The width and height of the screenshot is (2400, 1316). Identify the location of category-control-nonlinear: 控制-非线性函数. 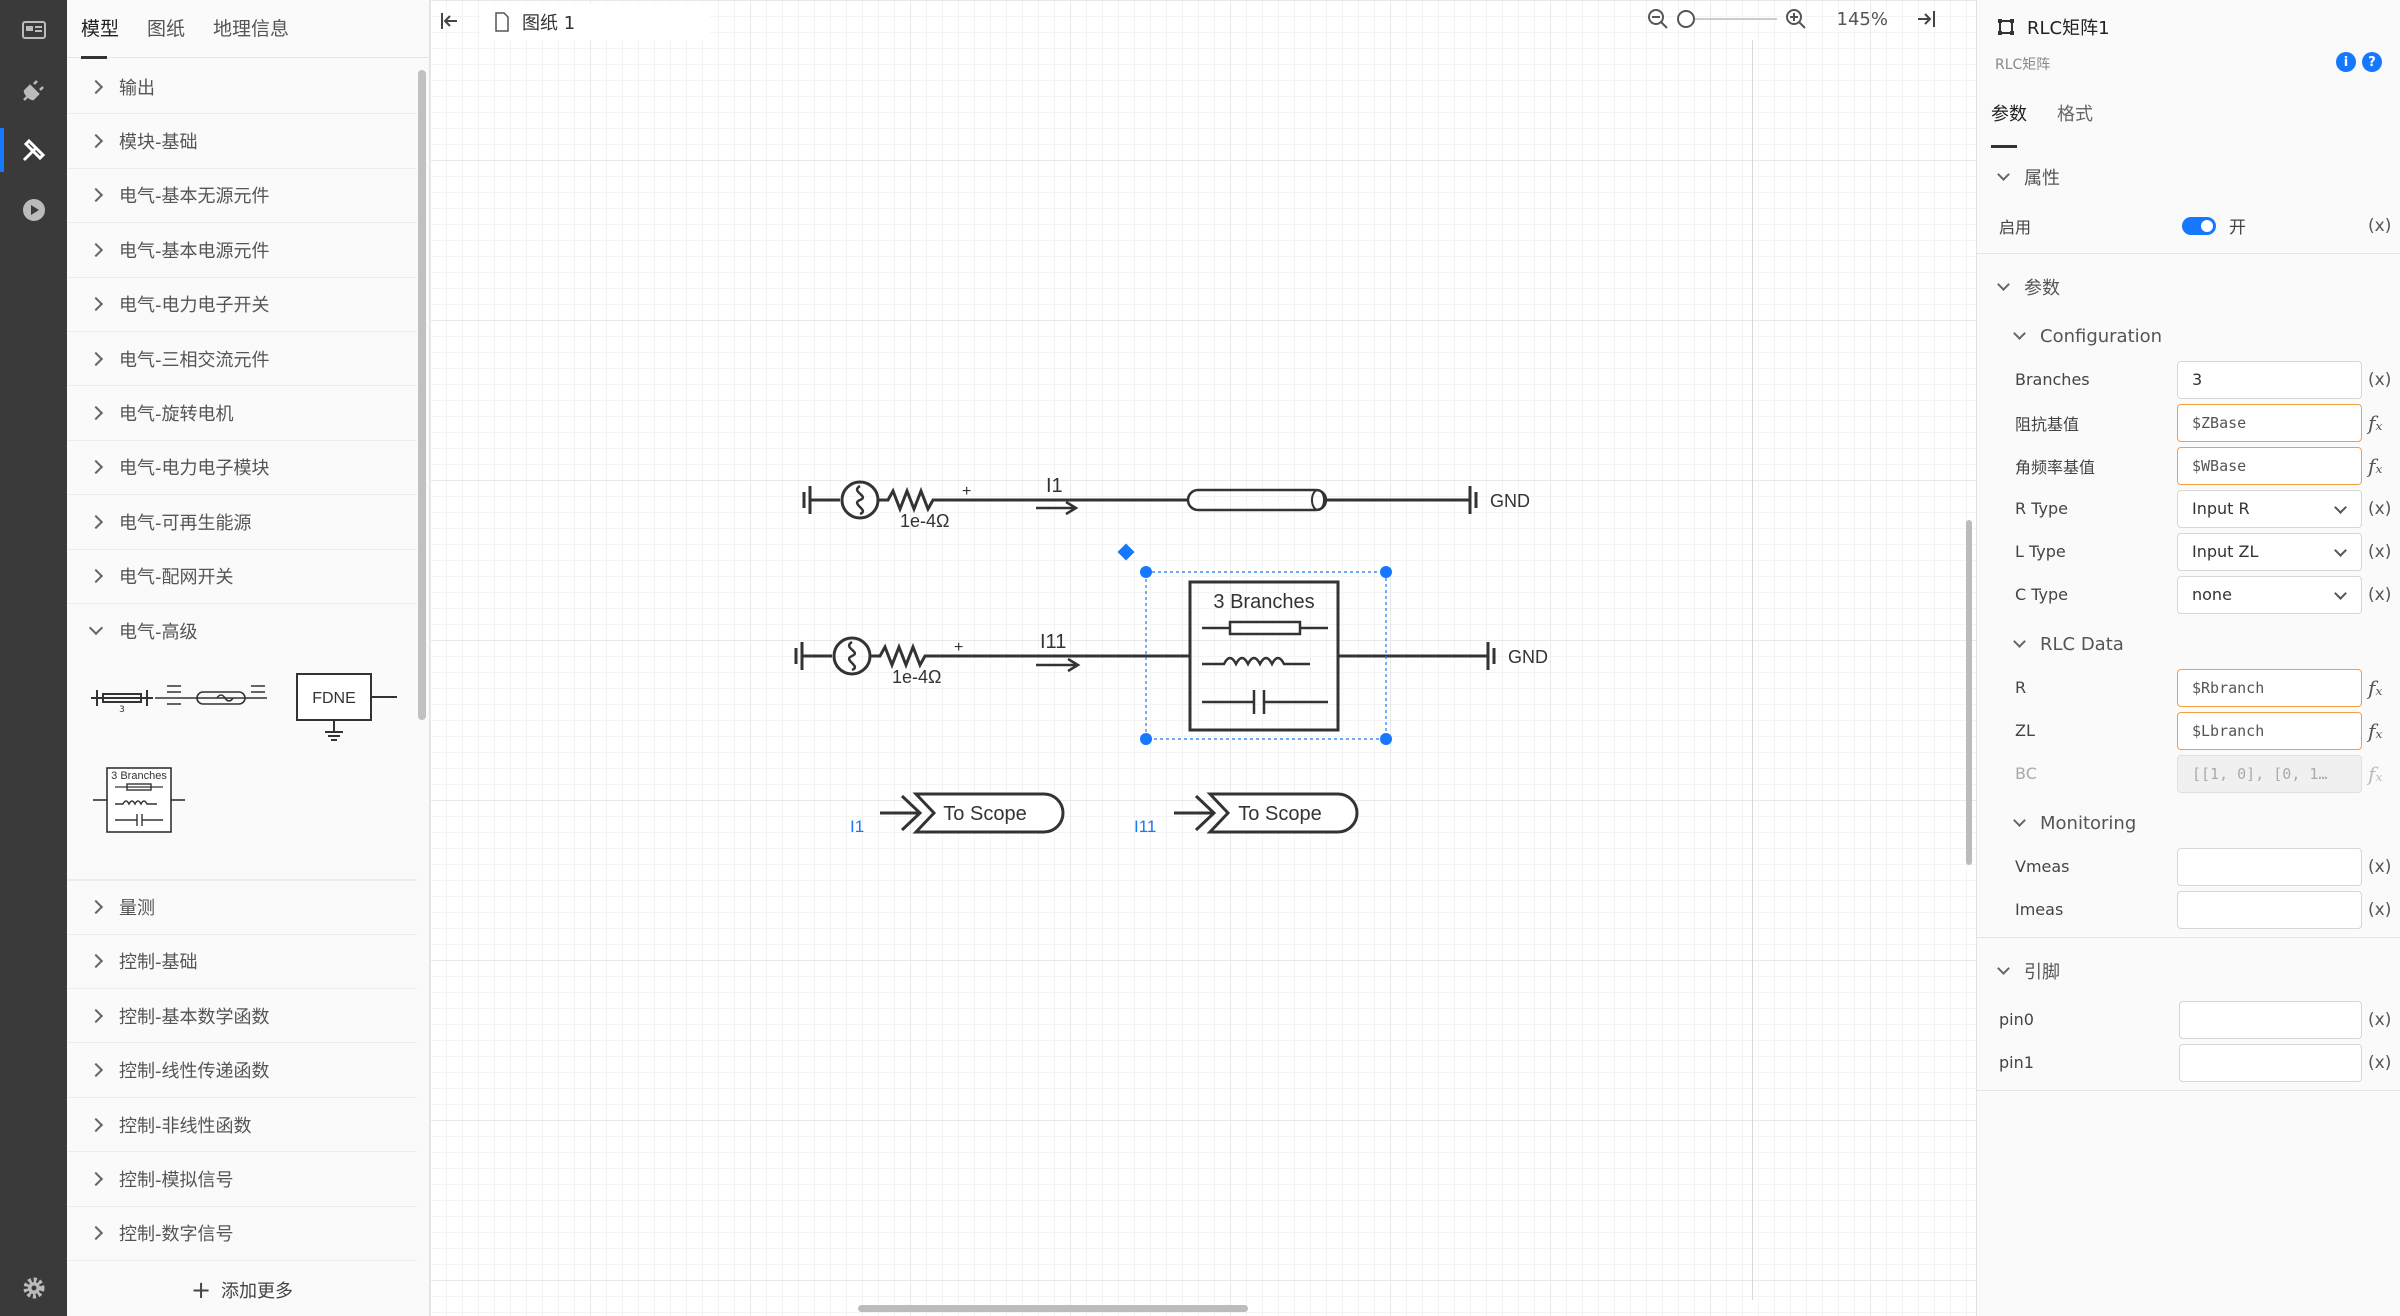
(242, 1125).